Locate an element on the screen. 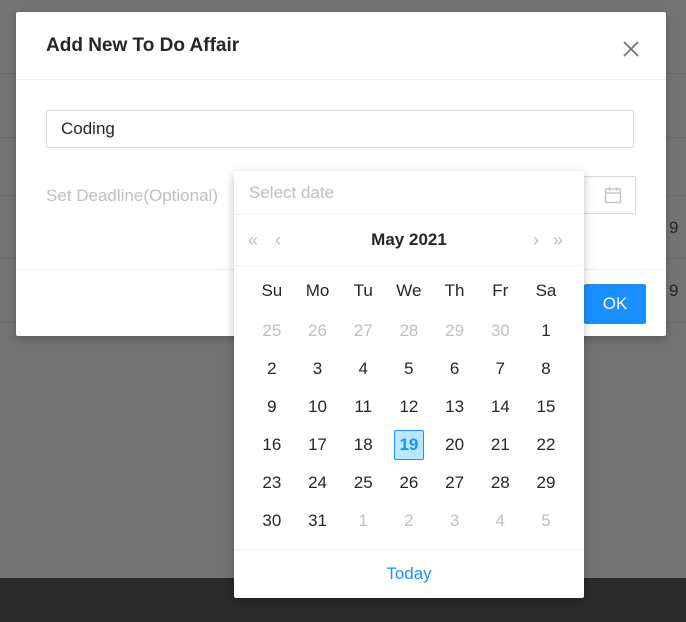  picker-footer-divider is located at coordinates (409, 549).